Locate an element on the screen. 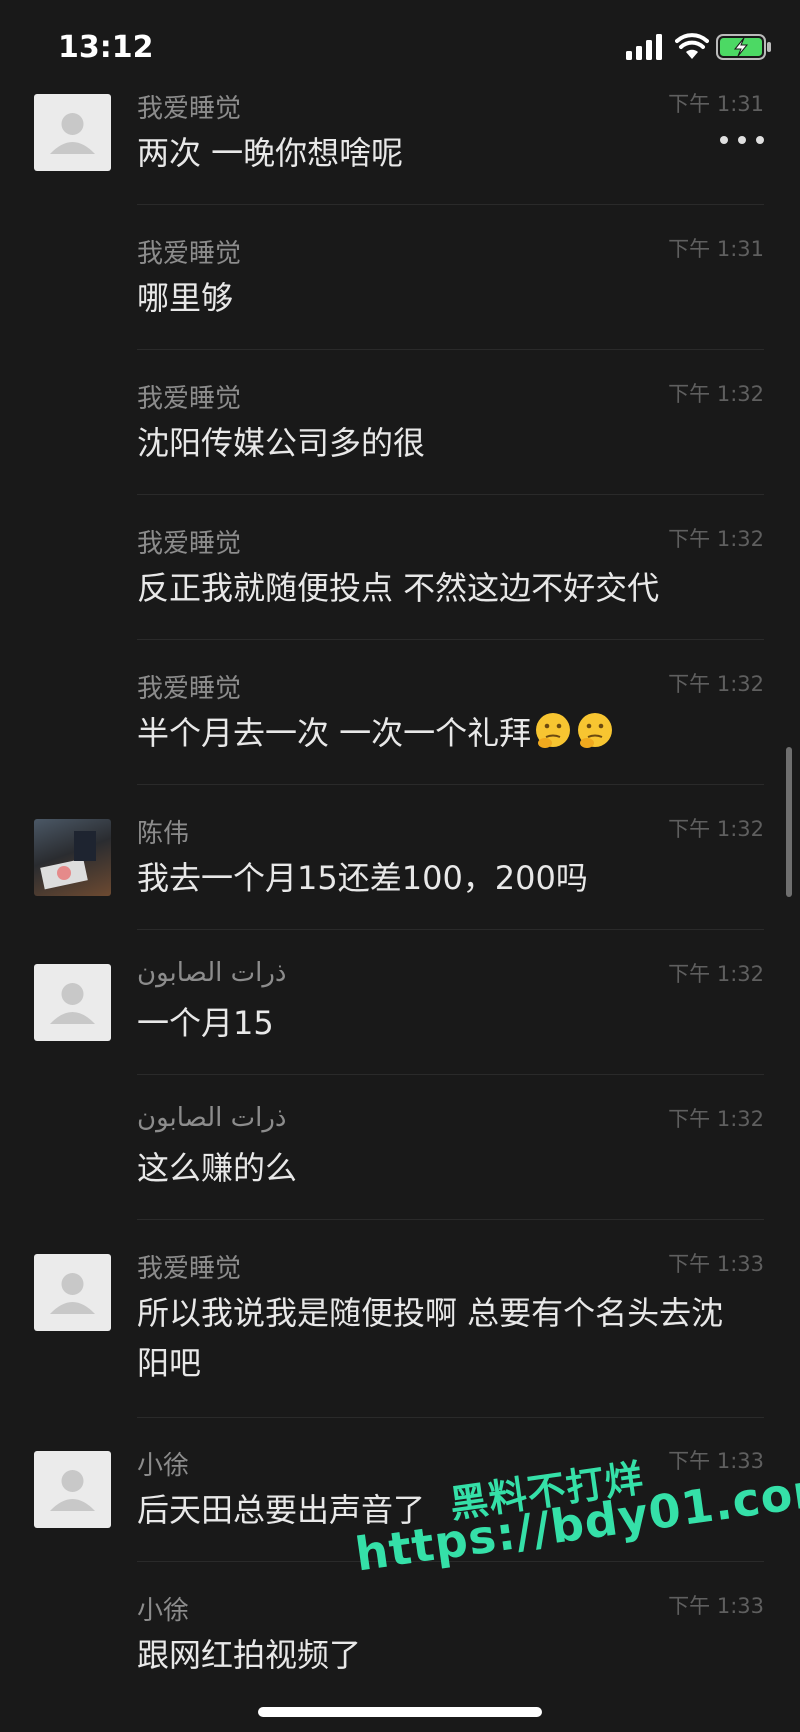  cellular-signal-icon is located at coordinates (644, 47).